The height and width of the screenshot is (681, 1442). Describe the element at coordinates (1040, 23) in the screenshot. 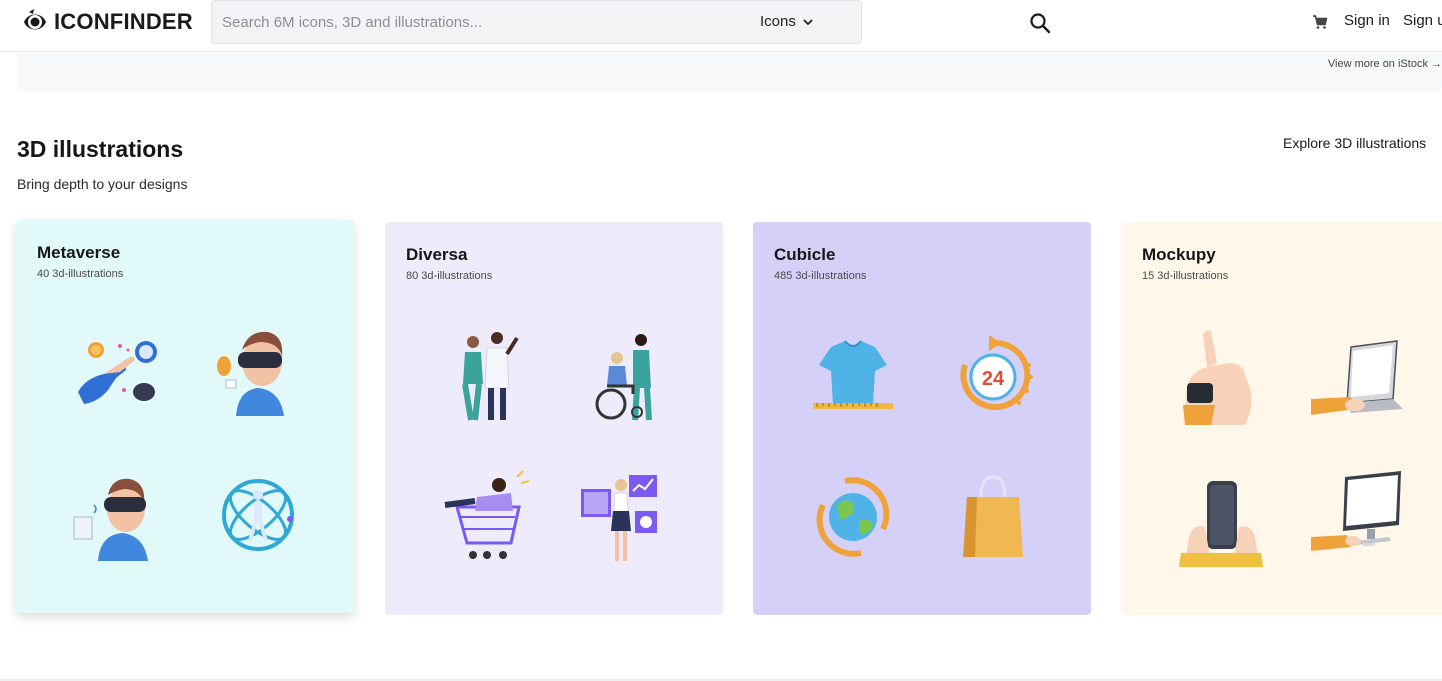

I see `search-icon` at that location.